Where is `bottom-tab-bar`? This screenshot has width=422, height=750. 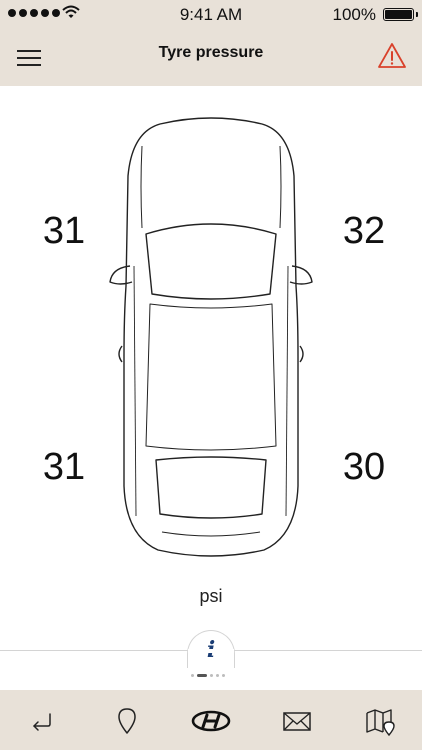
bottom-tab-bar is located at coordinates (211, 720).